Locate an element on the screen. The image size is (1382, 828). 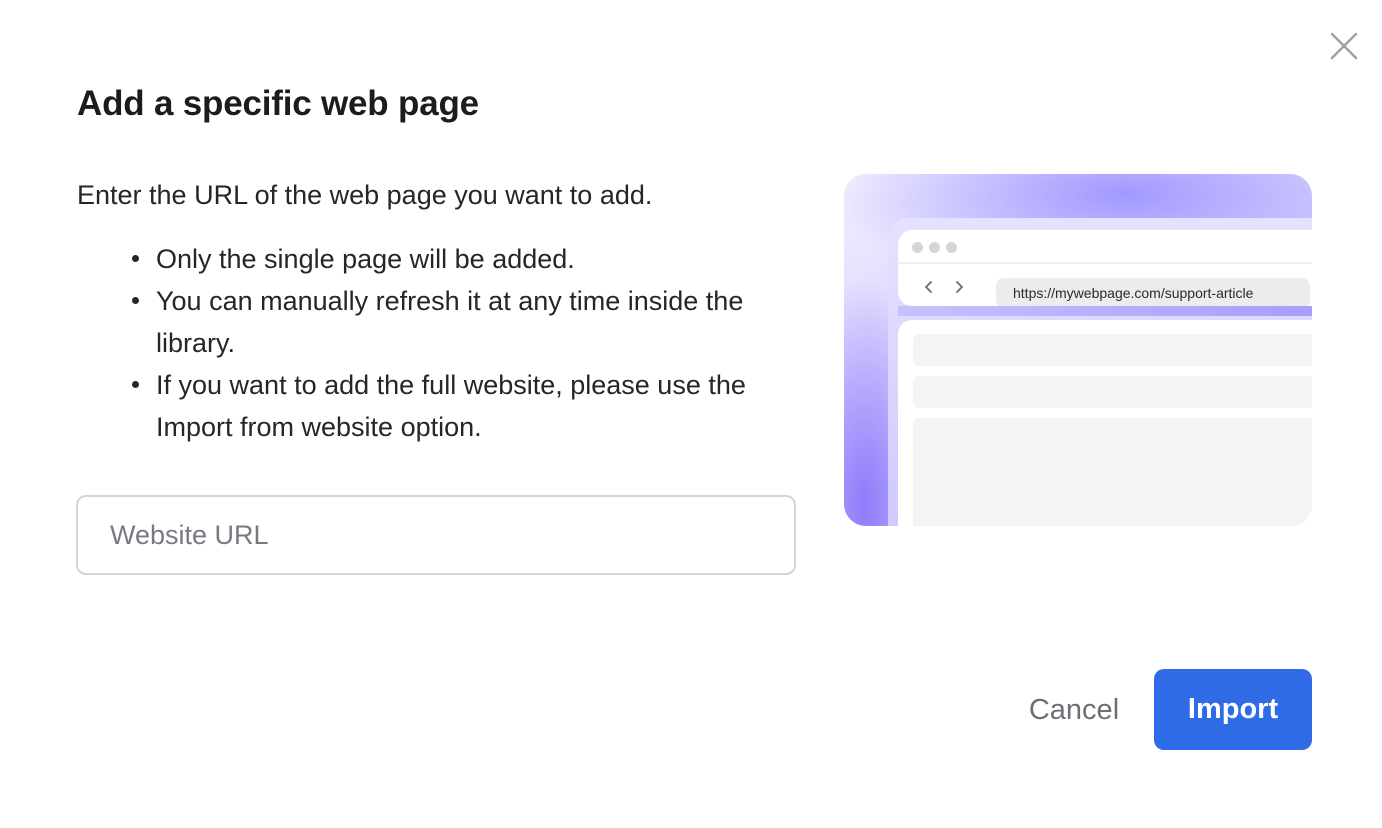
browser-illustration: https://mywebpage.com/support-article is located at coordinates (1078, 350).